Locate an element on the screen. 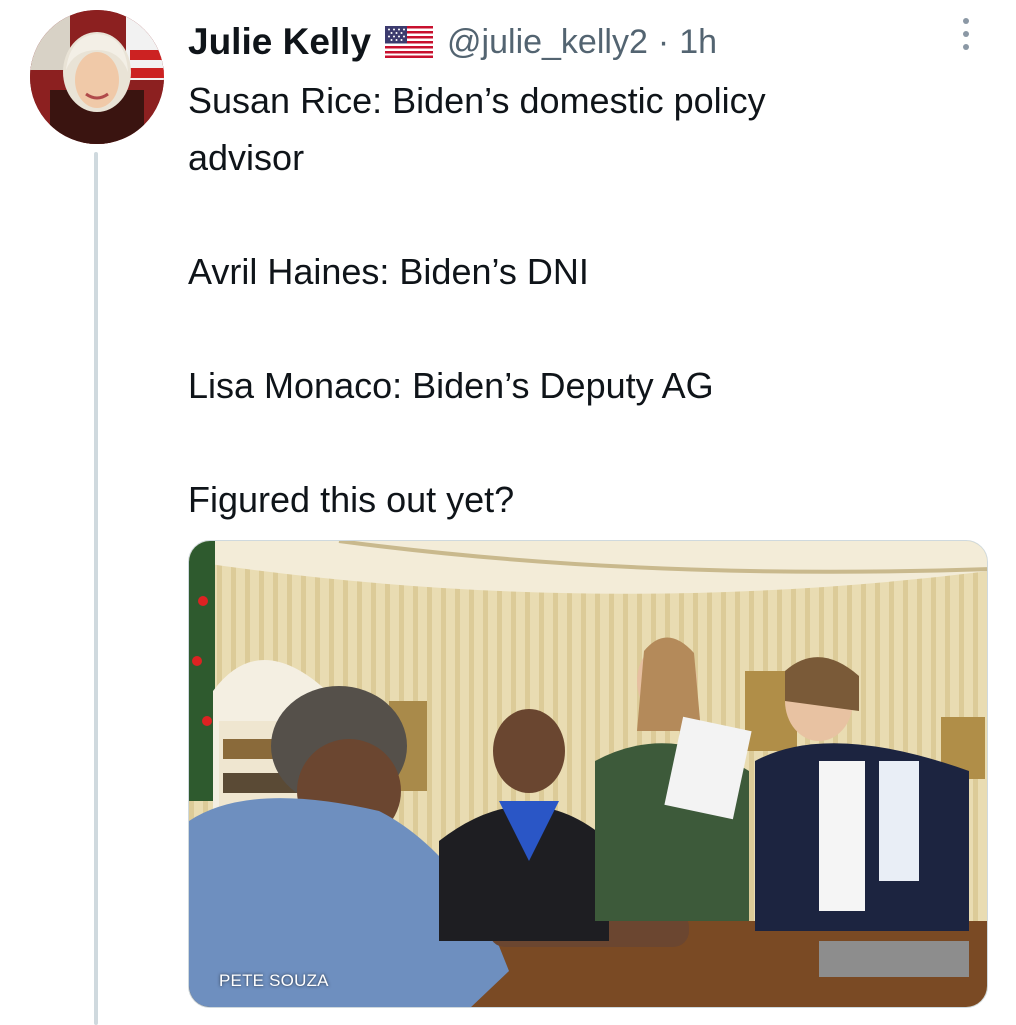  tweet-header: Julie Kelly @julie_kelly2 · 1h is located at coordinates (452, 42).